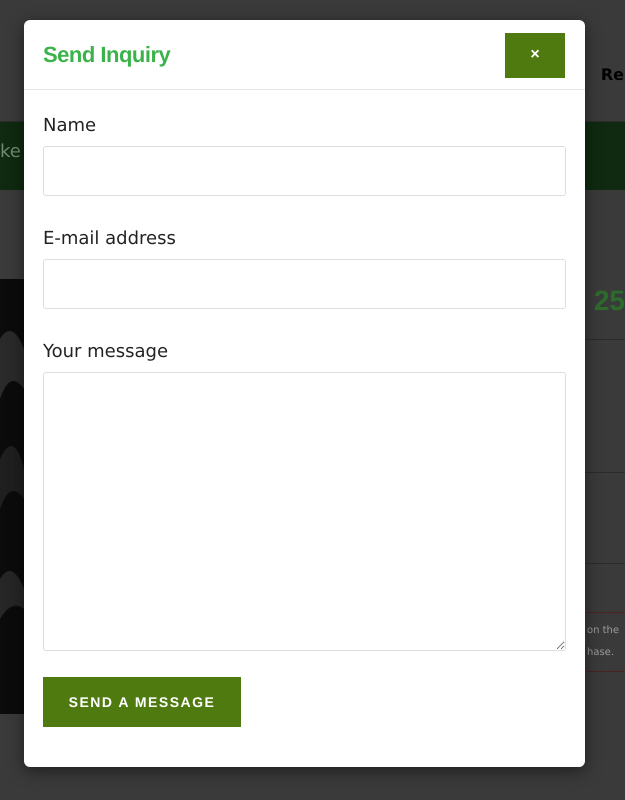  I want to click on field-label: E-mail address, so click(109, 239).